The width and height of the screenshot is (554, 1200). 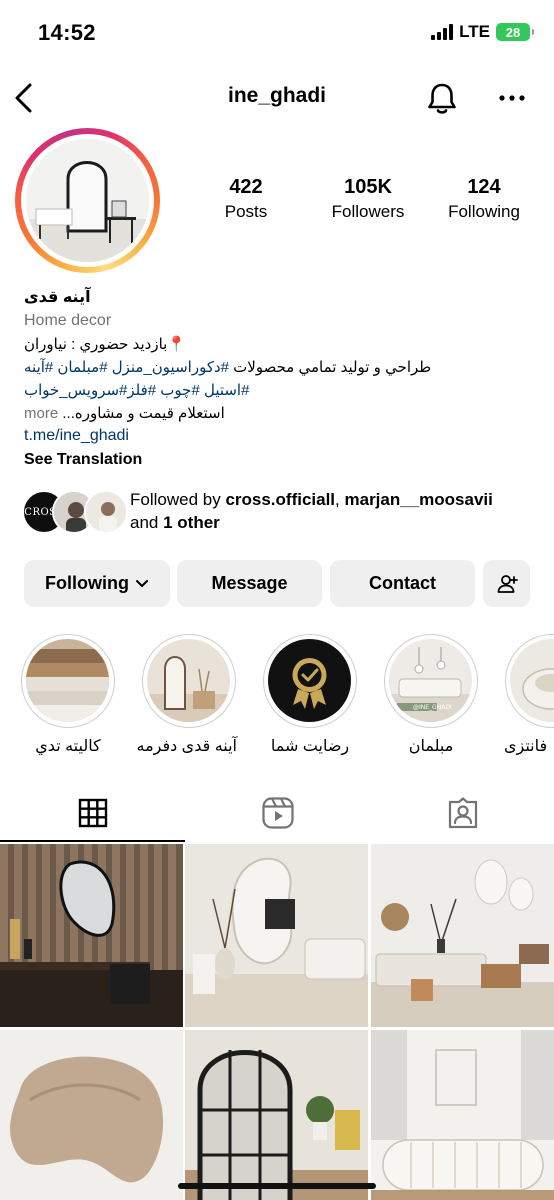 I want to click on followers-count: 105K, so click(x=368, y=187).